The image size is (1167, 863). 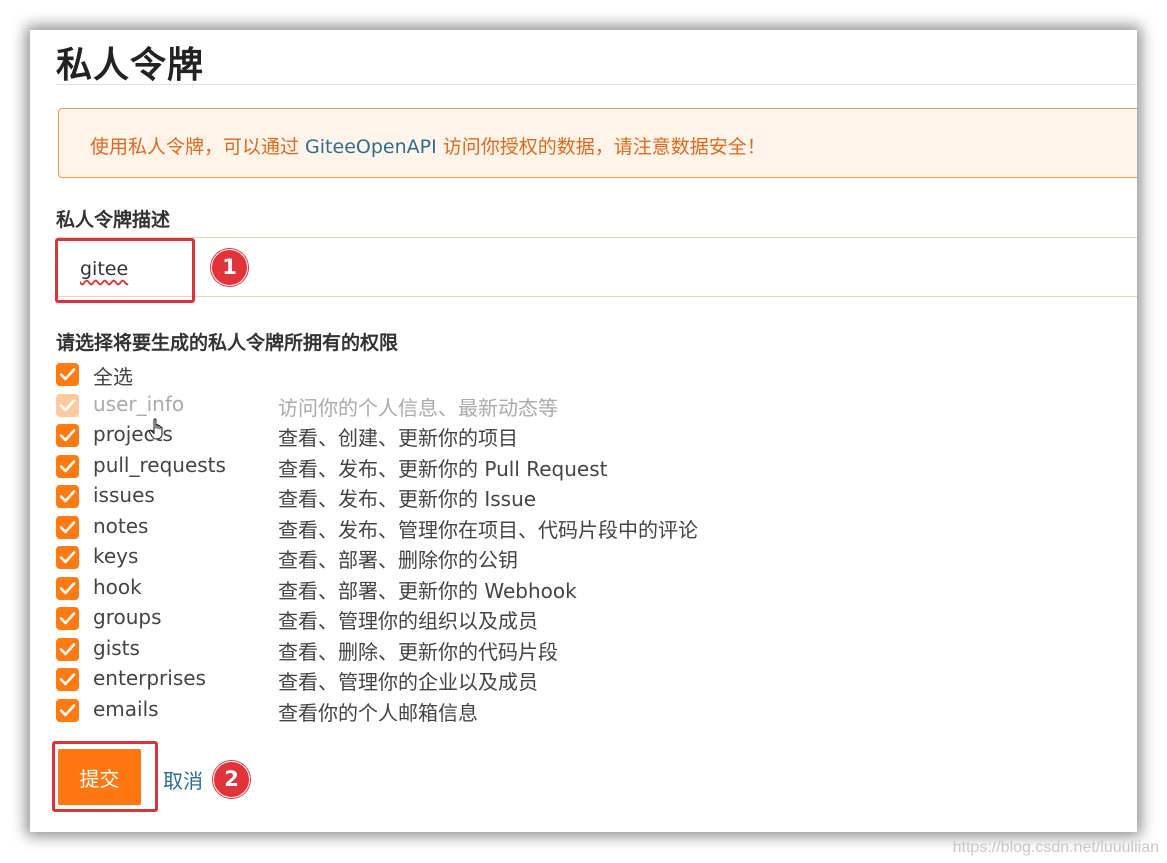 What do you see at coordinates (113, 377) in the screenshot?
I see `select-all-label: 全选` at bounding box center [113, 377].